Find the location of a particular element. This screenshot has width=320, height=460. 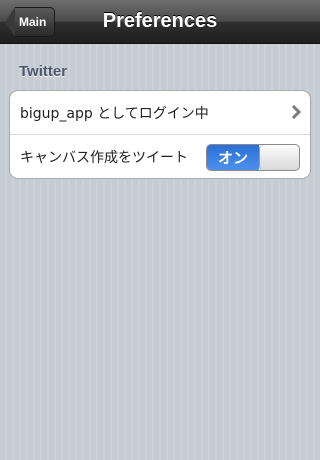

twitter-account-row: bigup_app としてログイン中 is located at coordinates (160, 113).